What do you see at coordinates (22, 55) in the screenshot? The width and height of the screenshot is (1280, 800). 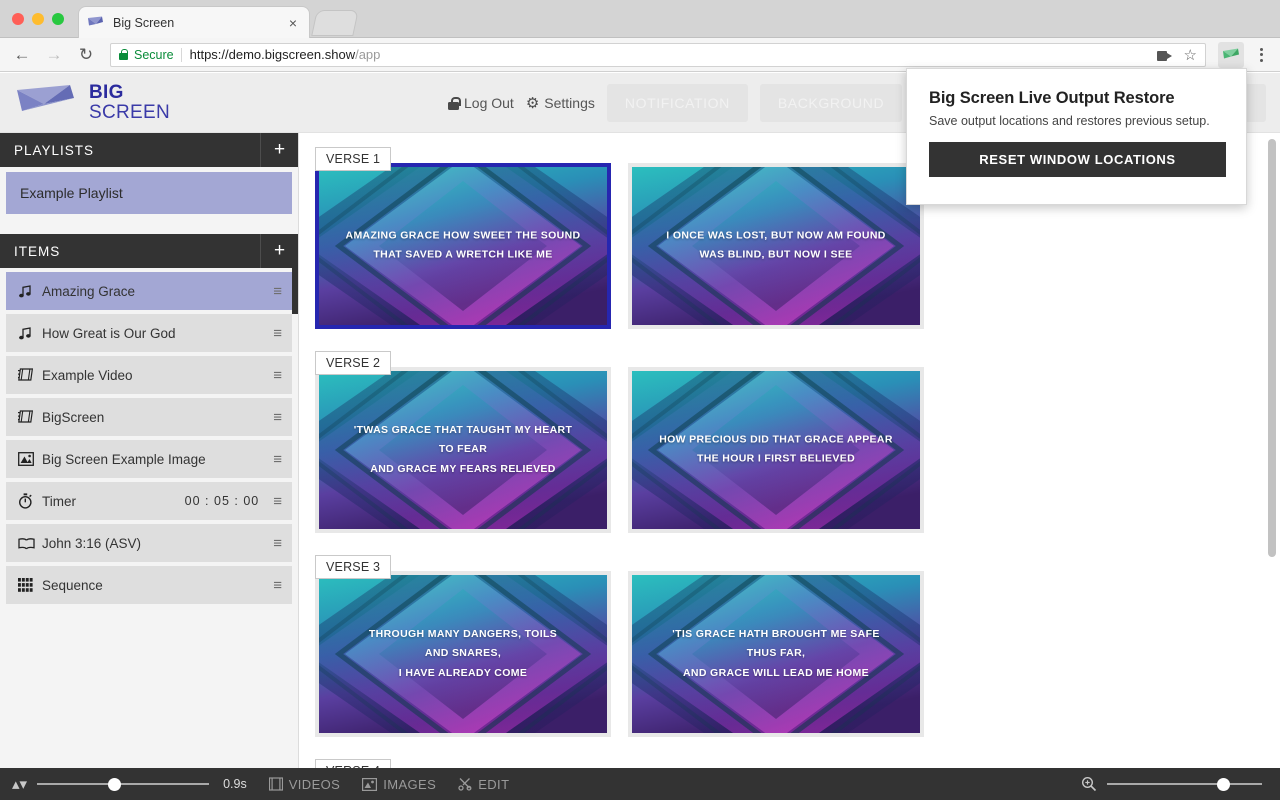 I see `back-button: ←` at bounding box center [22, 55].